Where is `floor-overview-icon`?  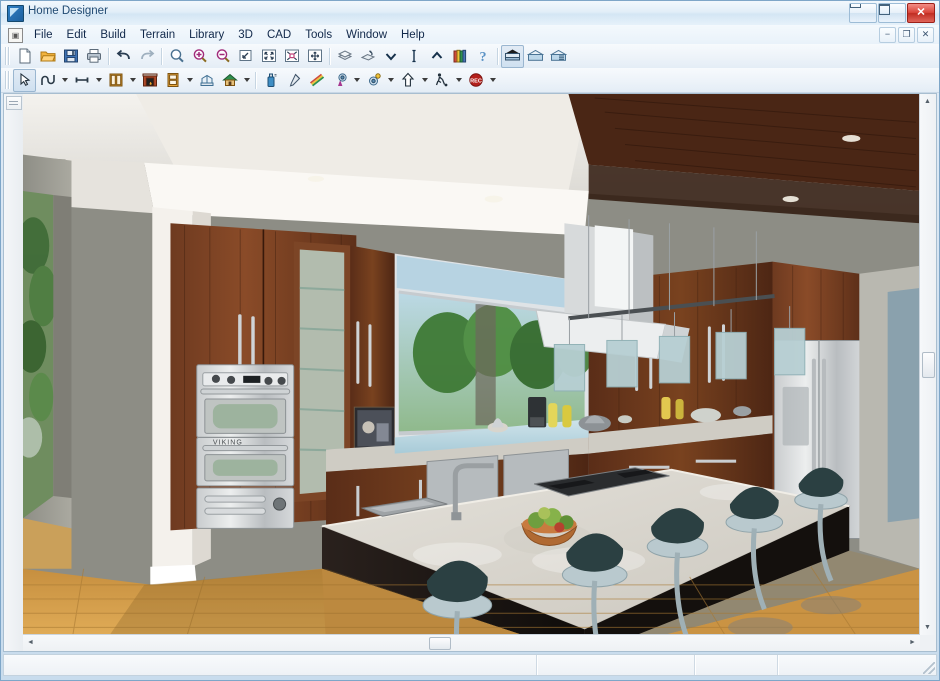
floor-overview-icon is located at coordinates (535, 56).